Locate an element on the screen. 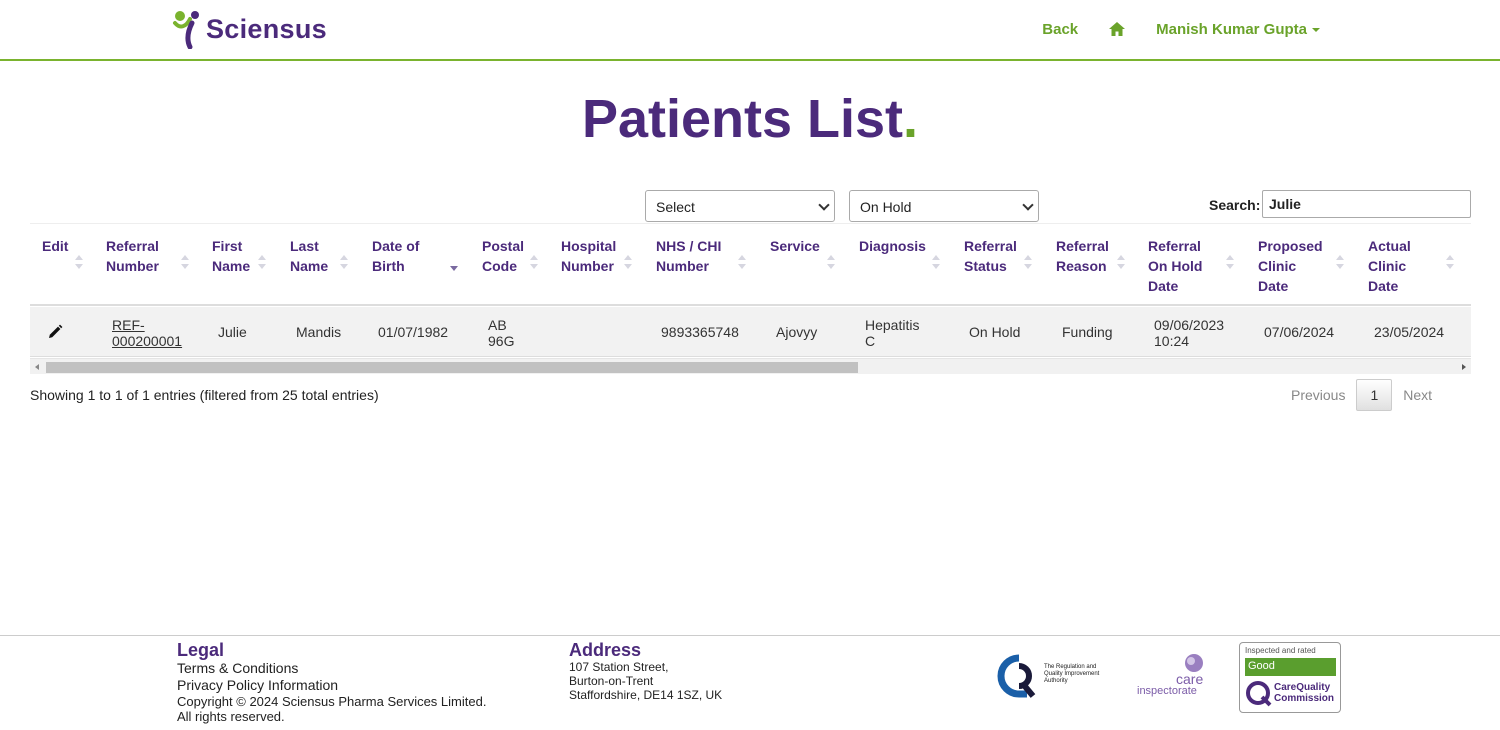  svg-text: inspectorate is located at coordinates (1167, 691).